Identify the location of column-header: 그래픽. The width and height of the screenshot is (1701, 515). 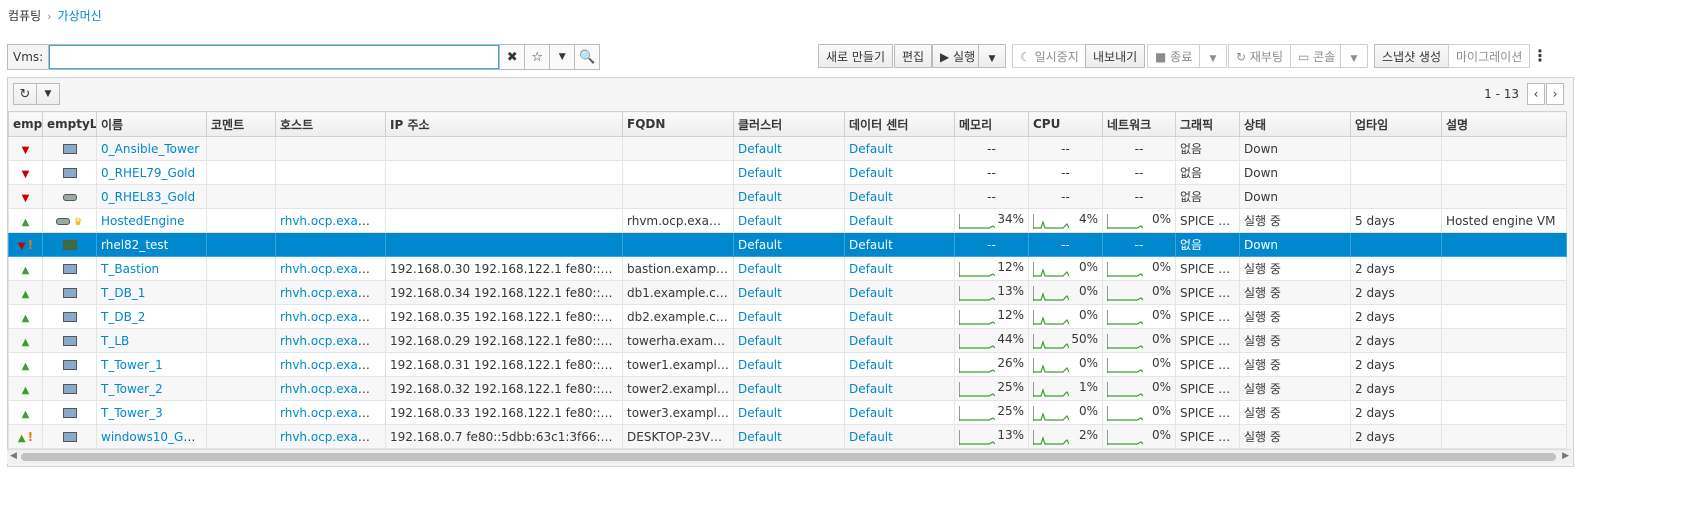
(1207, 124).